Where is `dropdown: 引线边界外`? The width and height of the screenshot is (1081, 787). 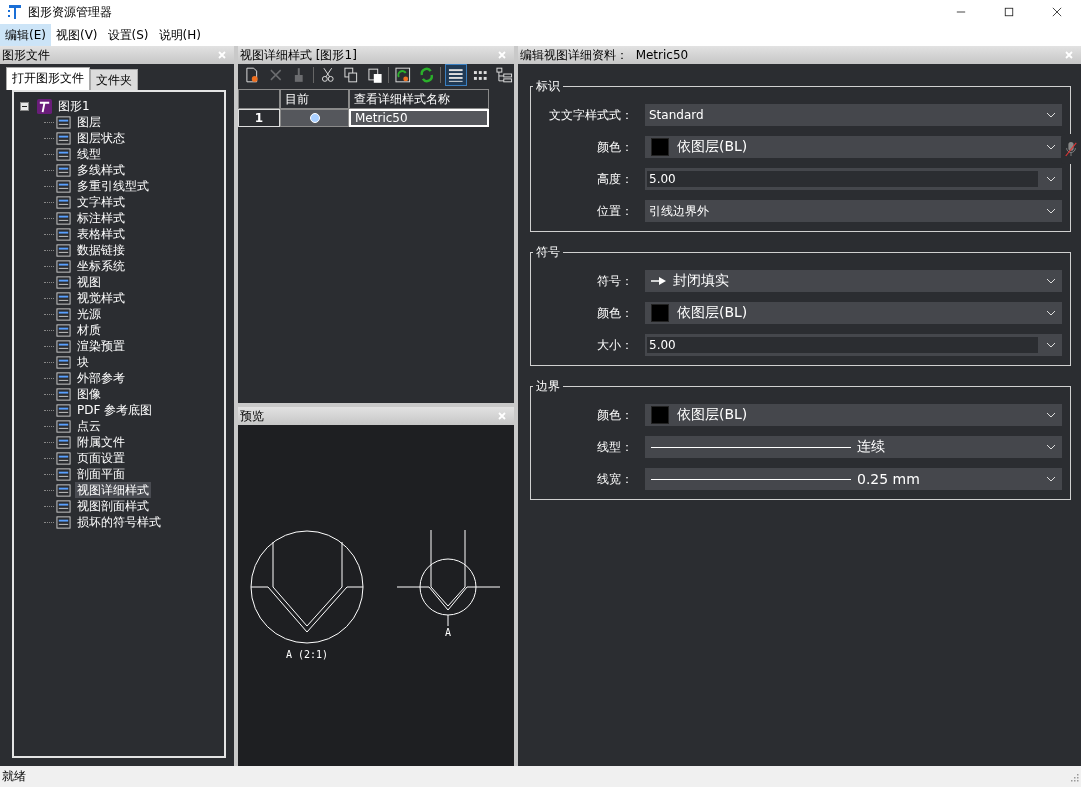 dropdown: 引线边界外 is located at coordinates (853, 211).